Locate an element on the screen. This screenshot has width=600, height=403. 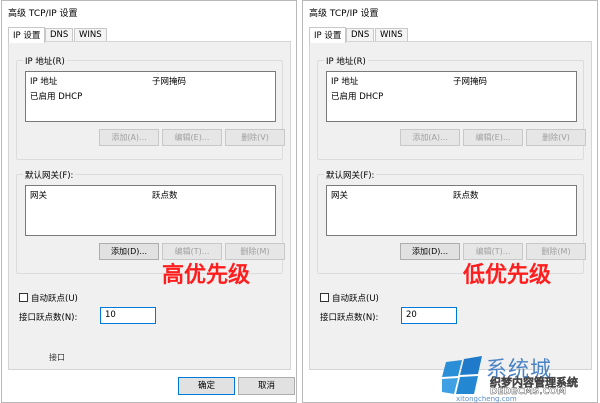
metric-section: 自动跃点(U) 接口跃点数(N): 10 is located at coordinates (149, 314).